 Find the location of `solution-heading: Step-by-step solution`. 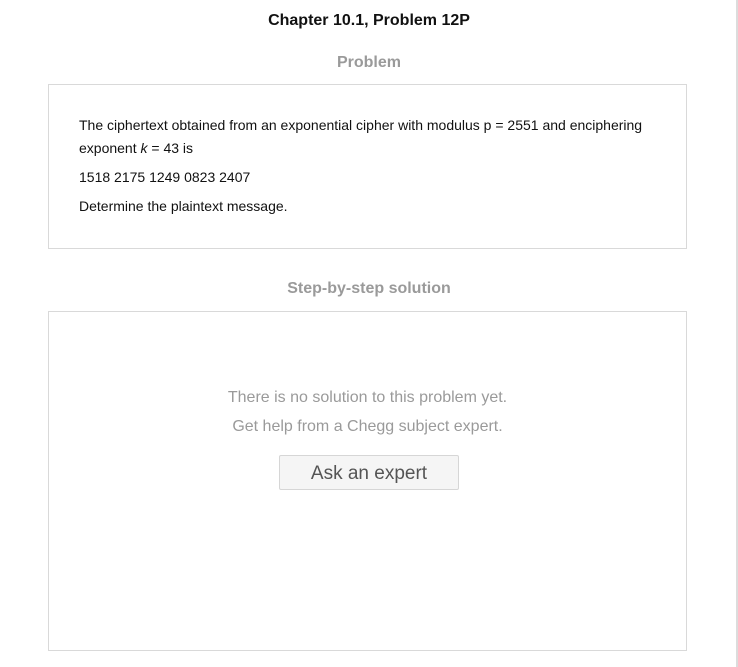

solution-heading: Step-by-step solution is located at coordinates (369, 288).